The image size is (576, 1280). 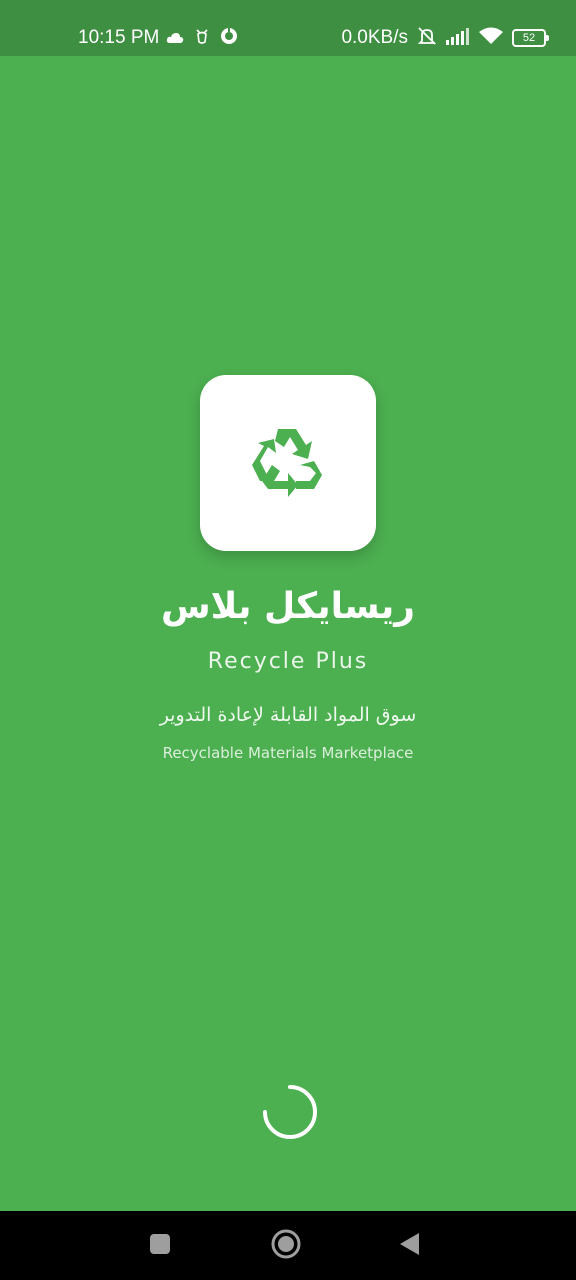 What do you see at coordinates (458, 38) in the screenshot?
I see `signal-icon` at bounding box center [458, 38].